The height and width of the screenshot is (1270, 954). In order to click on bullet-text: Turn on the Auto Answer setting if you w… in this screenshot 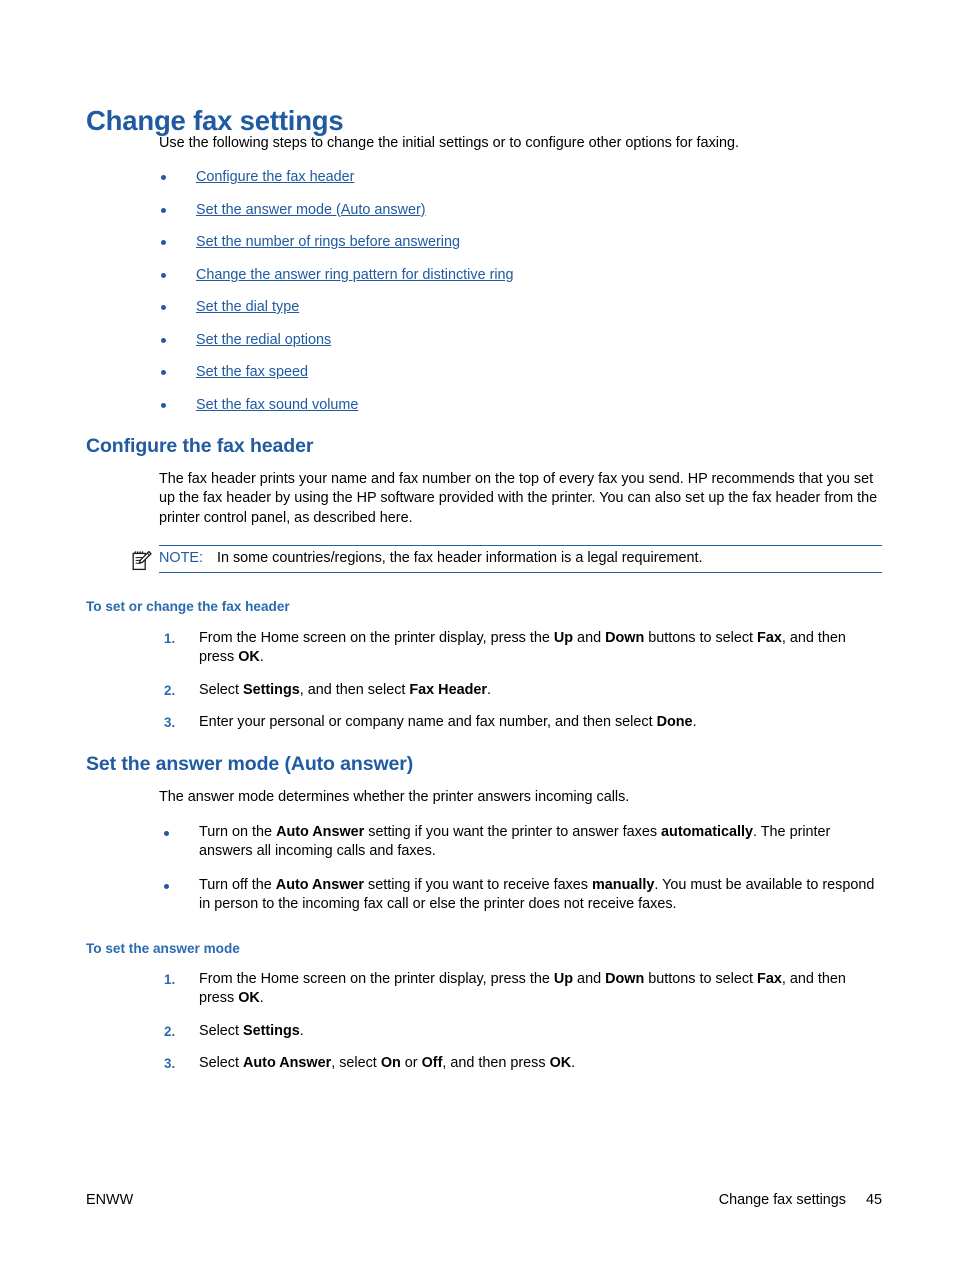, I will do `click(515, 841)`.